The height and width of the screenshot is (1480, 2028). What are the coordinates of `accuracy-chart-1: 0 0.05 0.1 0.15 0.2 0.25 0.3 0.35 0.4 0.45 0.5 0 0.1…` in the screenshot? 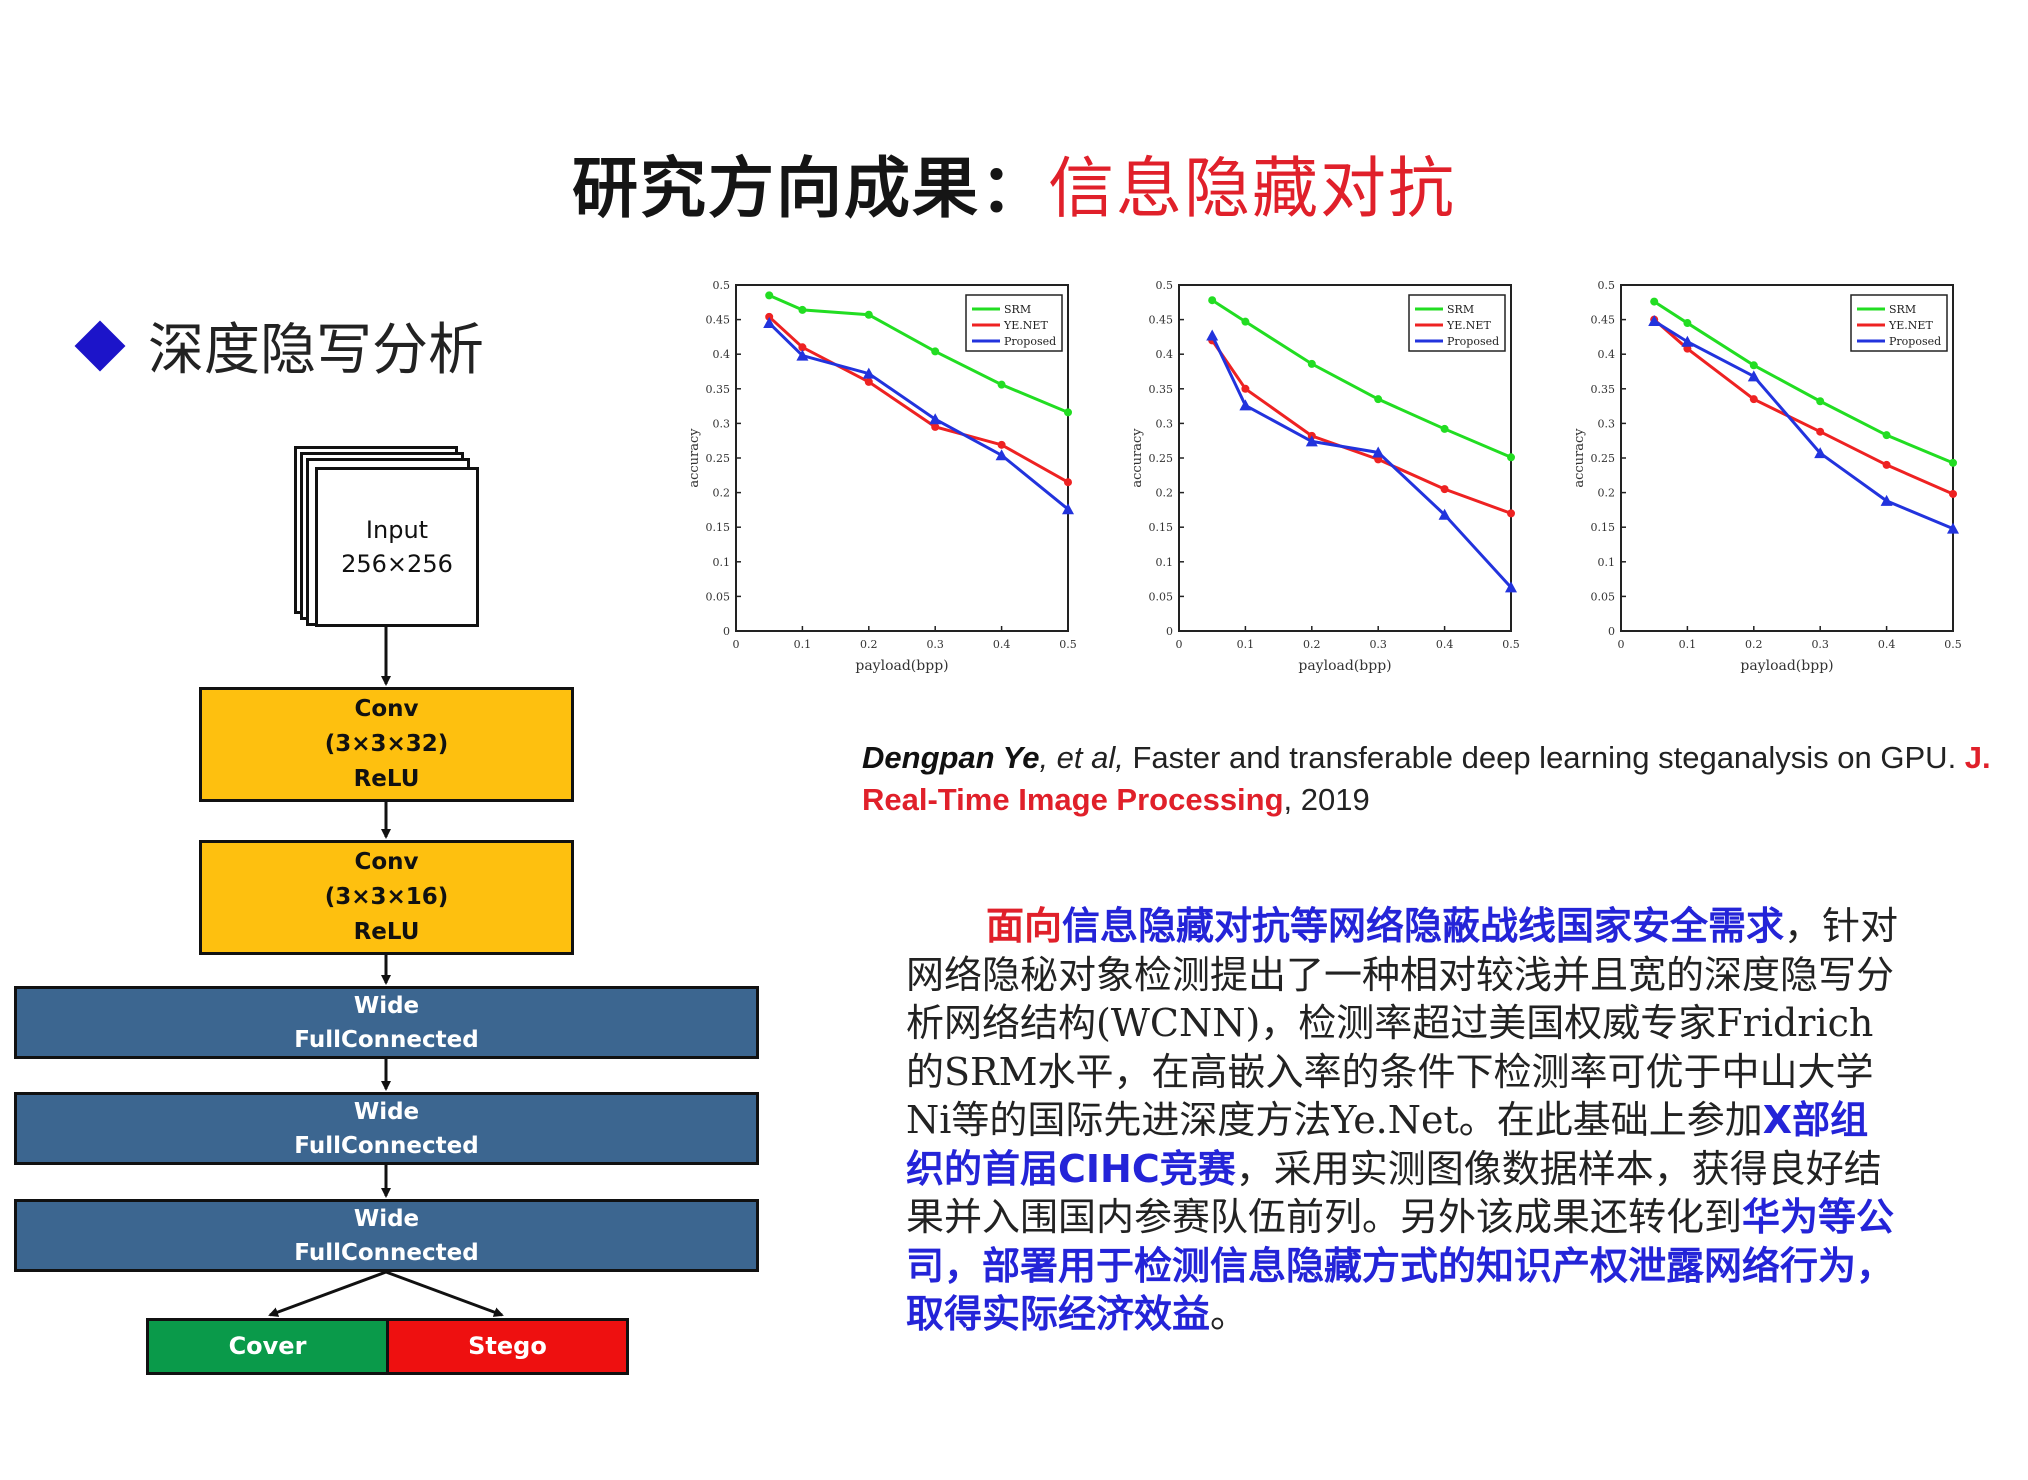 It's located at (882, 476).